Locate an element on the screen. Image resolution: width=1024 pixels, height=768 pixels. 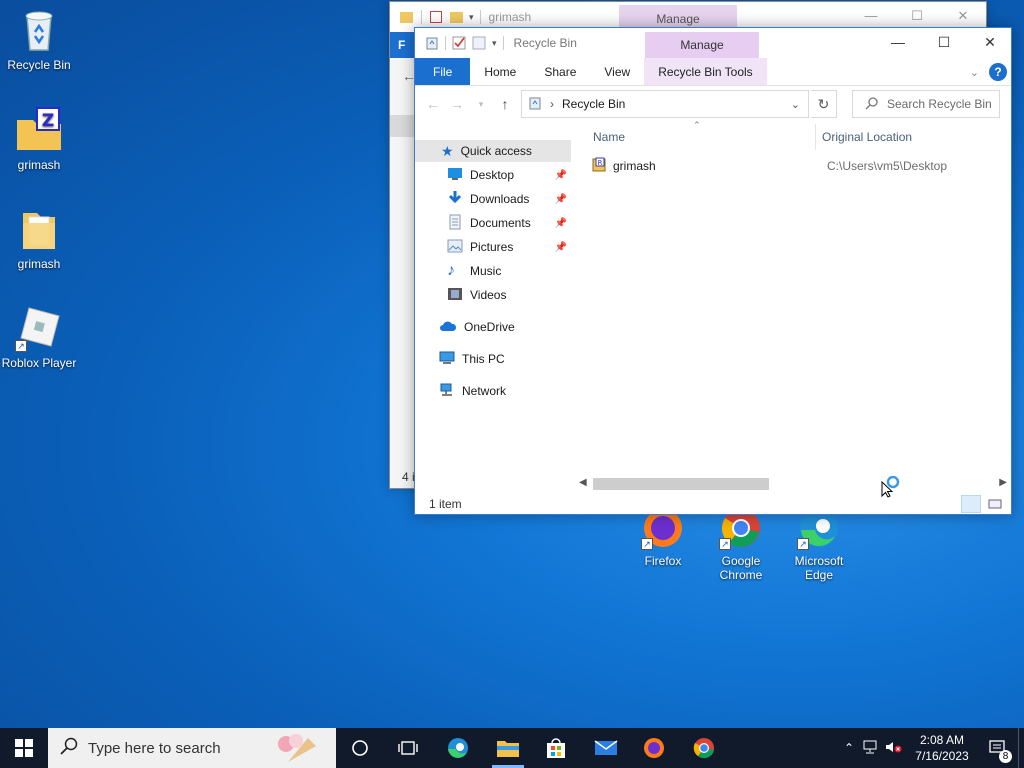
notification-count-badge: 8 is located at coordinates (1005, 756).